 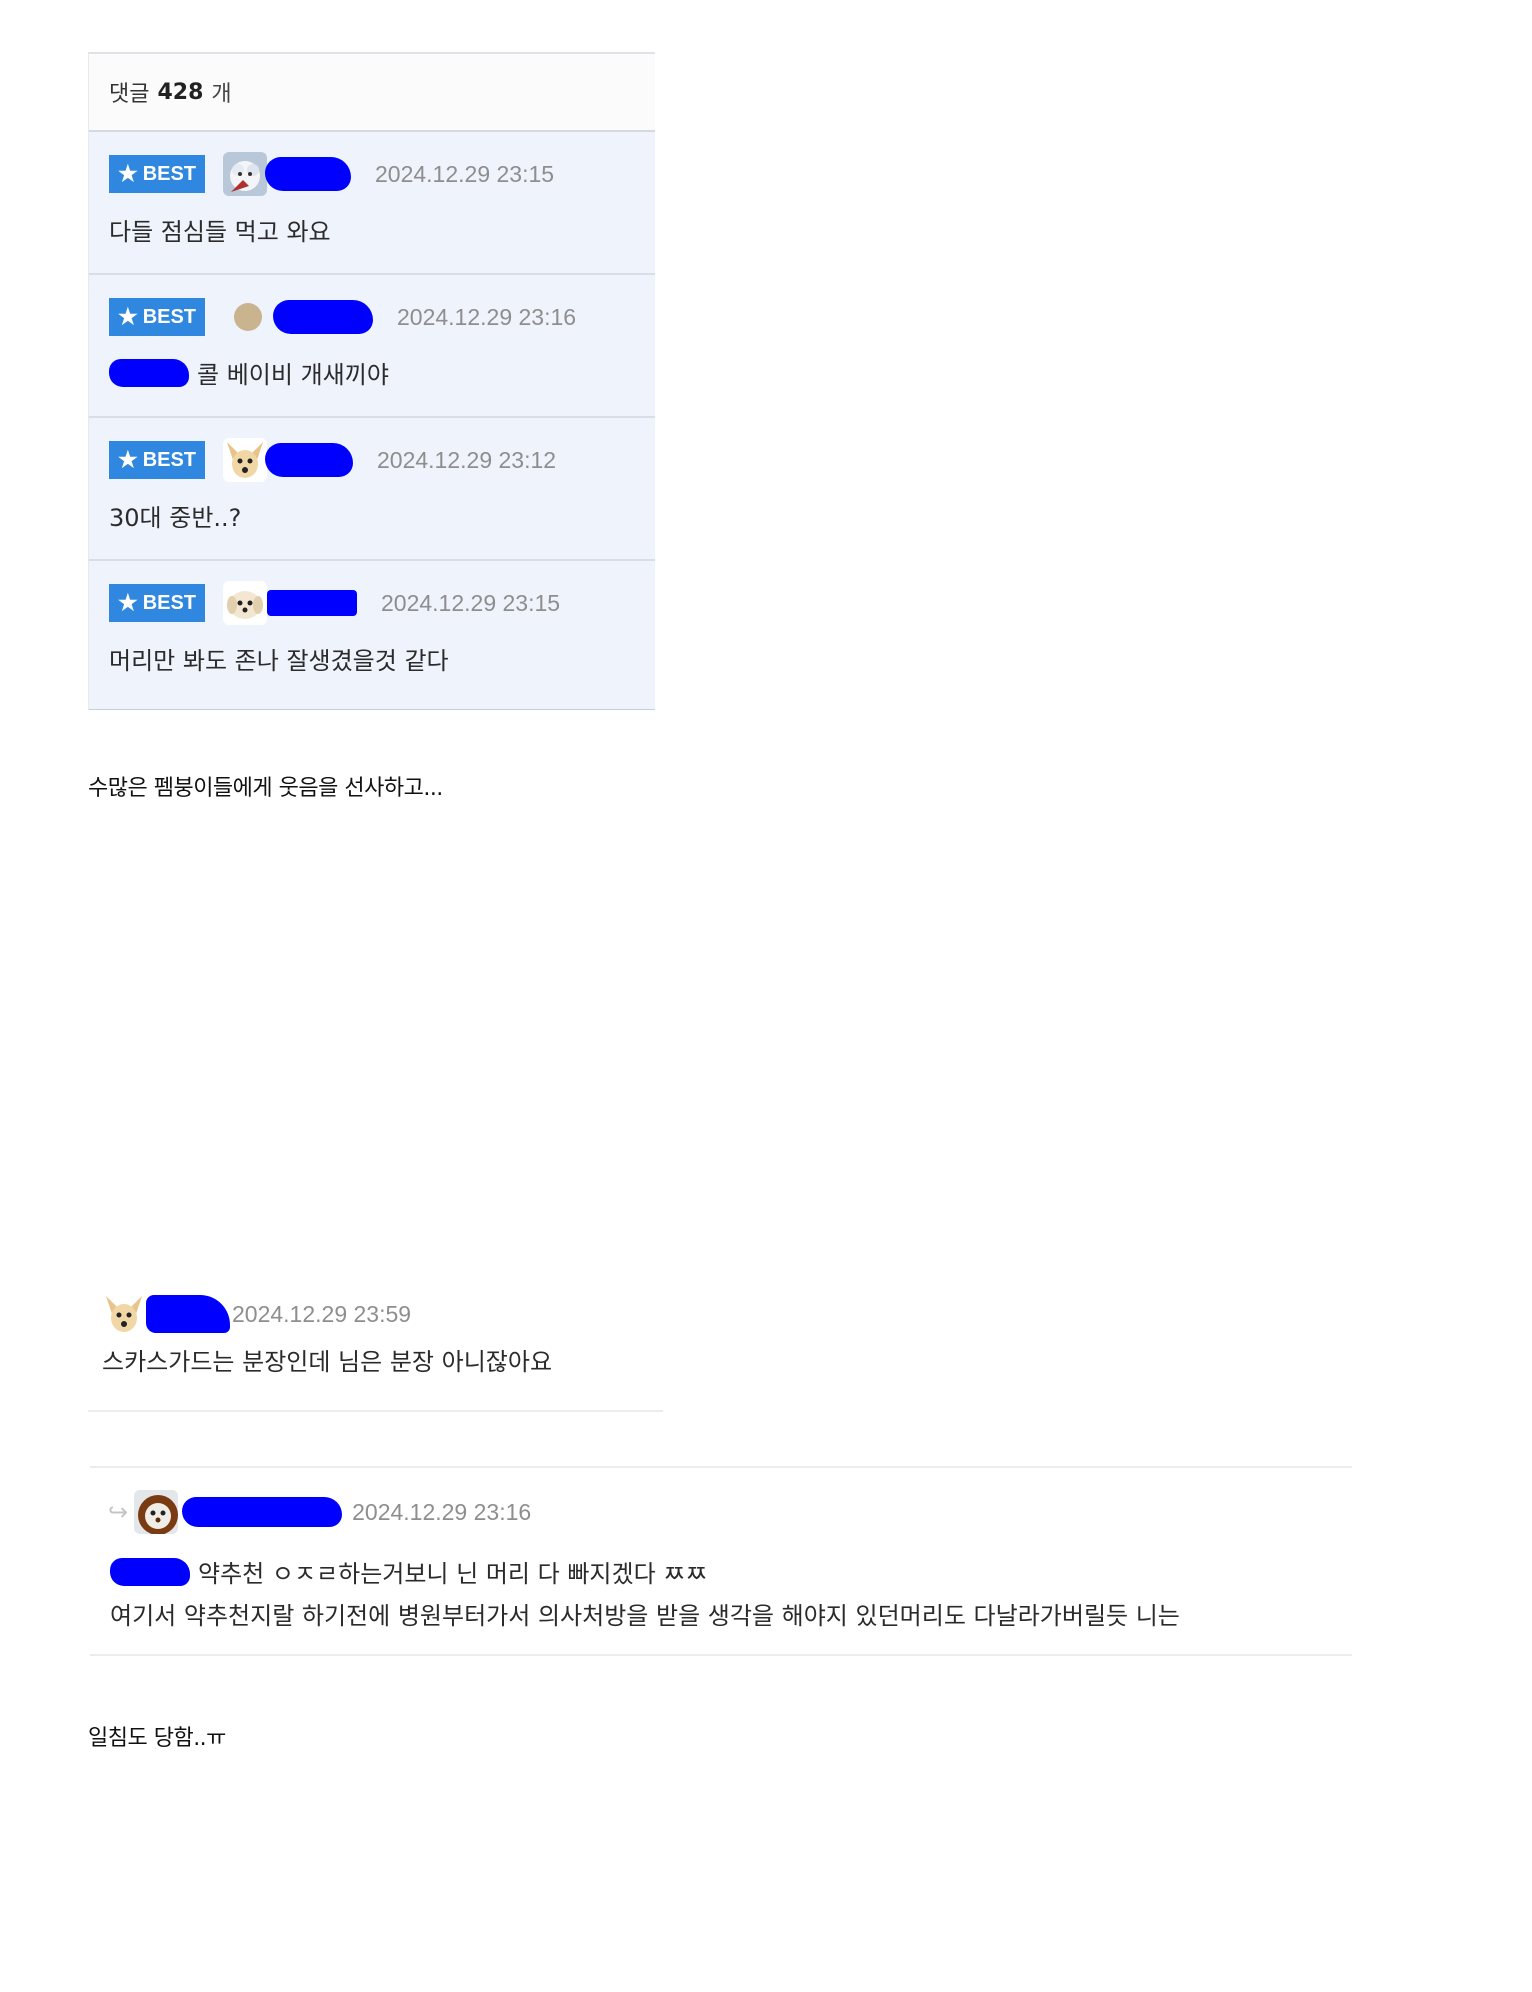 What do you see at coordinates (372, 93) in the screenshot?
I see `comment-count-header: 댓글 428 개` at bounding box center [372, 93].